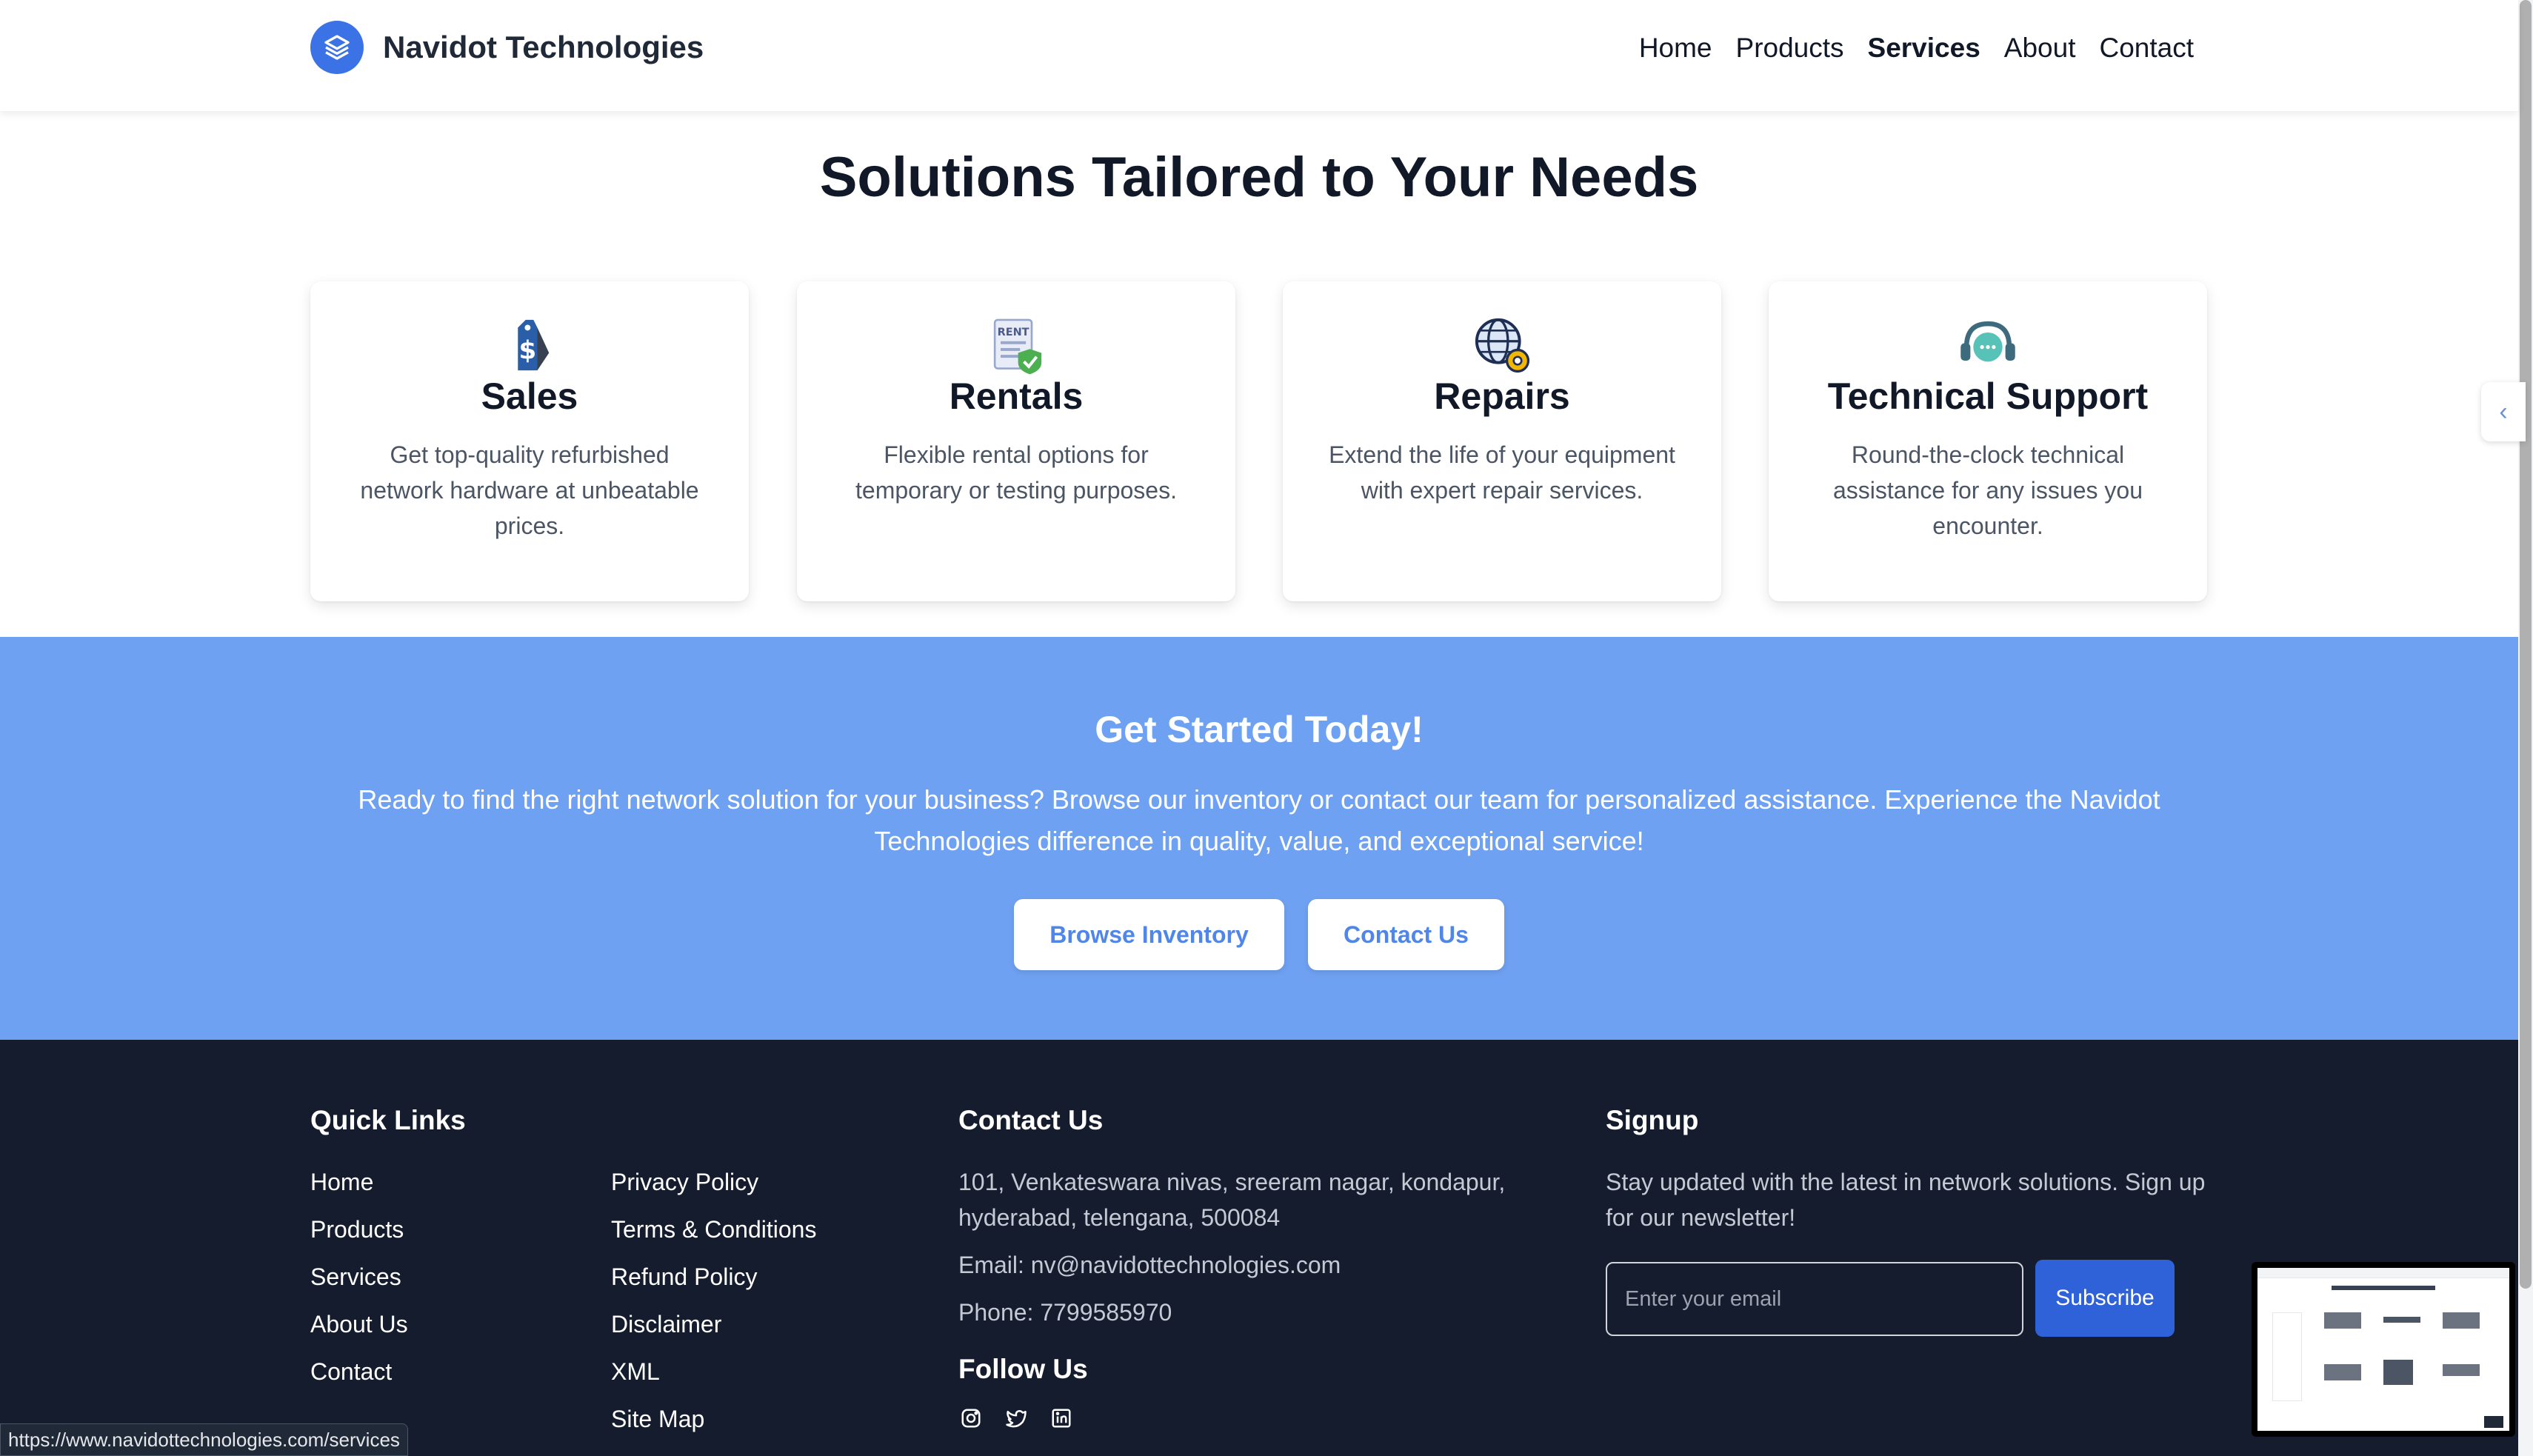  I want to click on side-panel-toggle: ‹, so click(2503, 411).